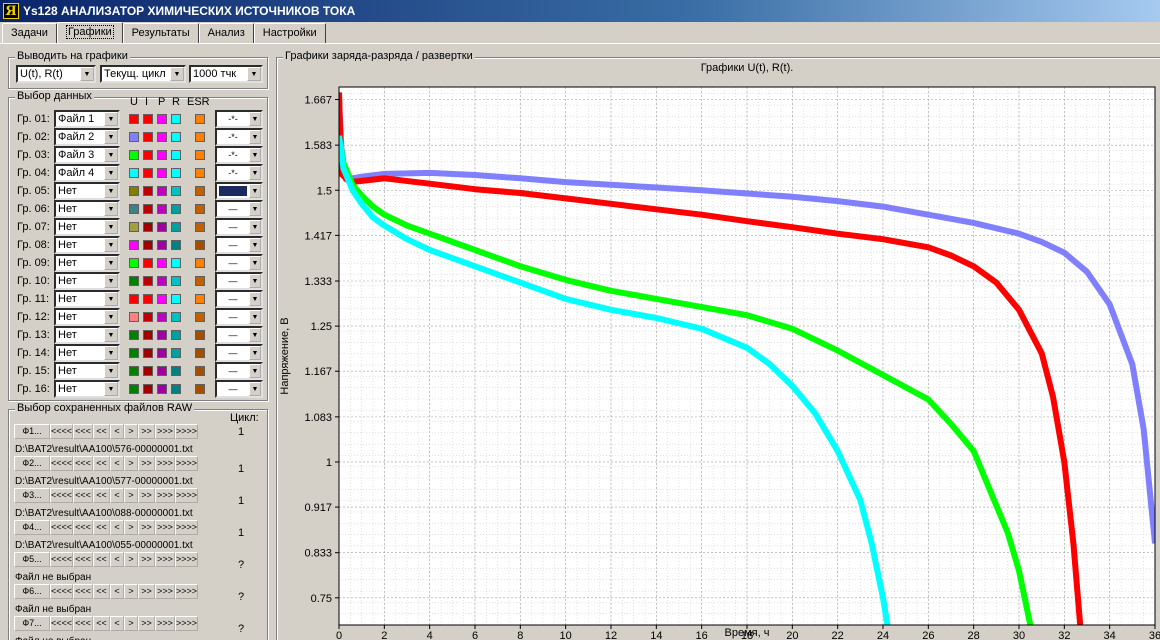 This screenshot has width=1160, height=640. What do you see at coordinates (87, 209) in the screenshot?
I see `file-select-06: Нет ▼` at bounding box center [87, 209].